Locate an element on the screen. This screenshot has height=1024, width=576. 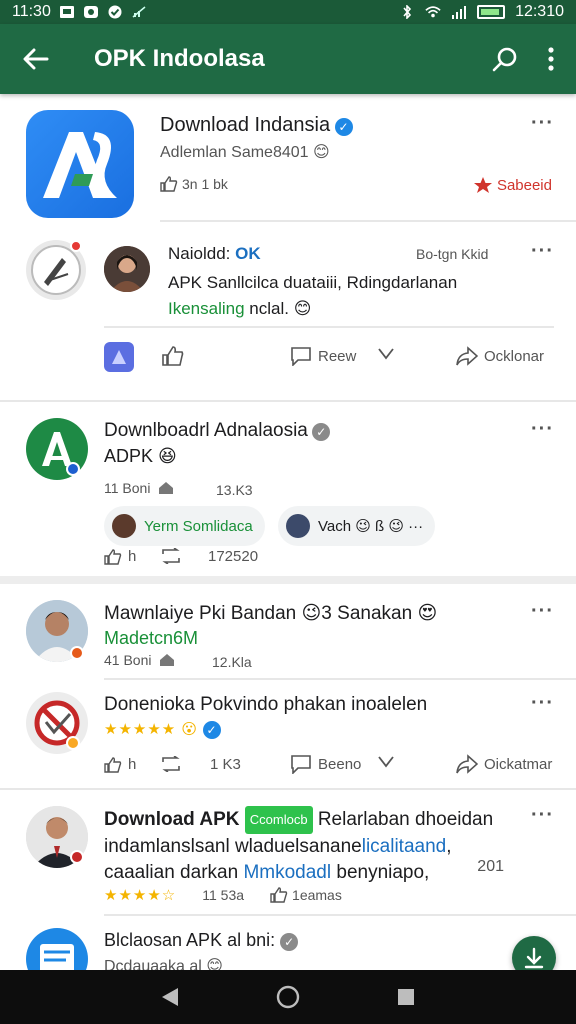
app-logo is located at coordinates (80, 164).